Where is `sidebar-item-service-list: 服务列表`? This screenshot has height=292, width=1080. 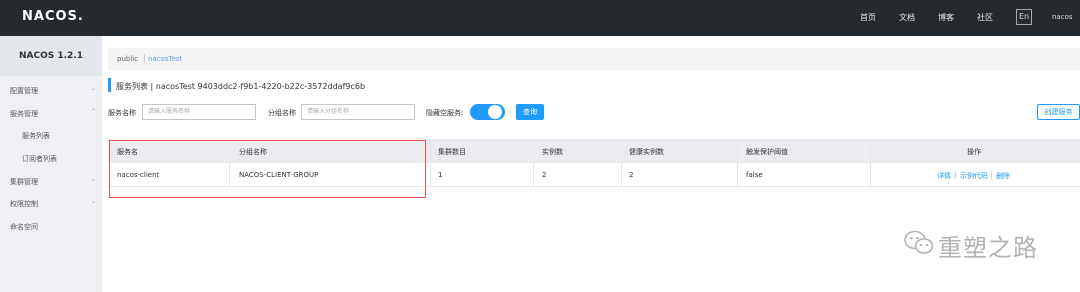 sidebar-item-service-list: 服务列表 is located at coordinates (36, 136).